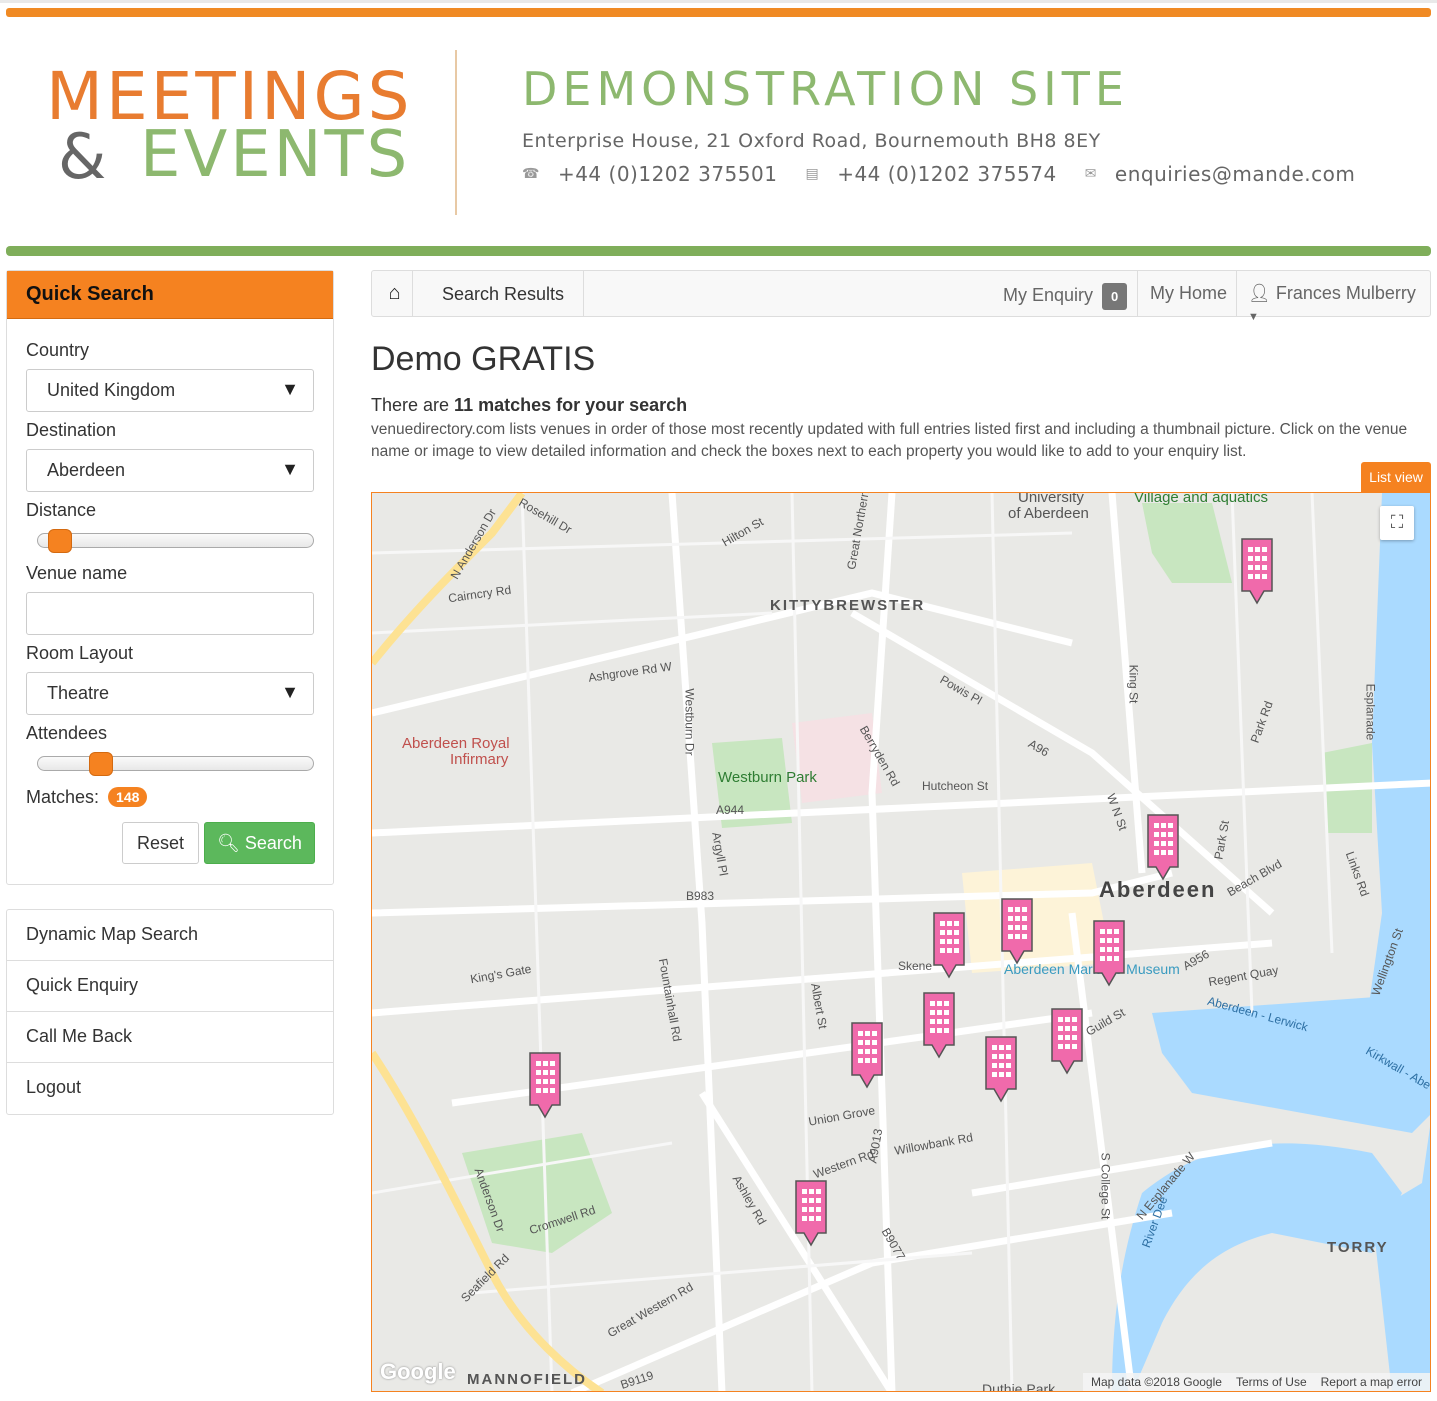 The width and height of the screenshot is (1437, 1401). I want to click on my-enquiry-link: My Enquiry 0, so click(1065, 296).